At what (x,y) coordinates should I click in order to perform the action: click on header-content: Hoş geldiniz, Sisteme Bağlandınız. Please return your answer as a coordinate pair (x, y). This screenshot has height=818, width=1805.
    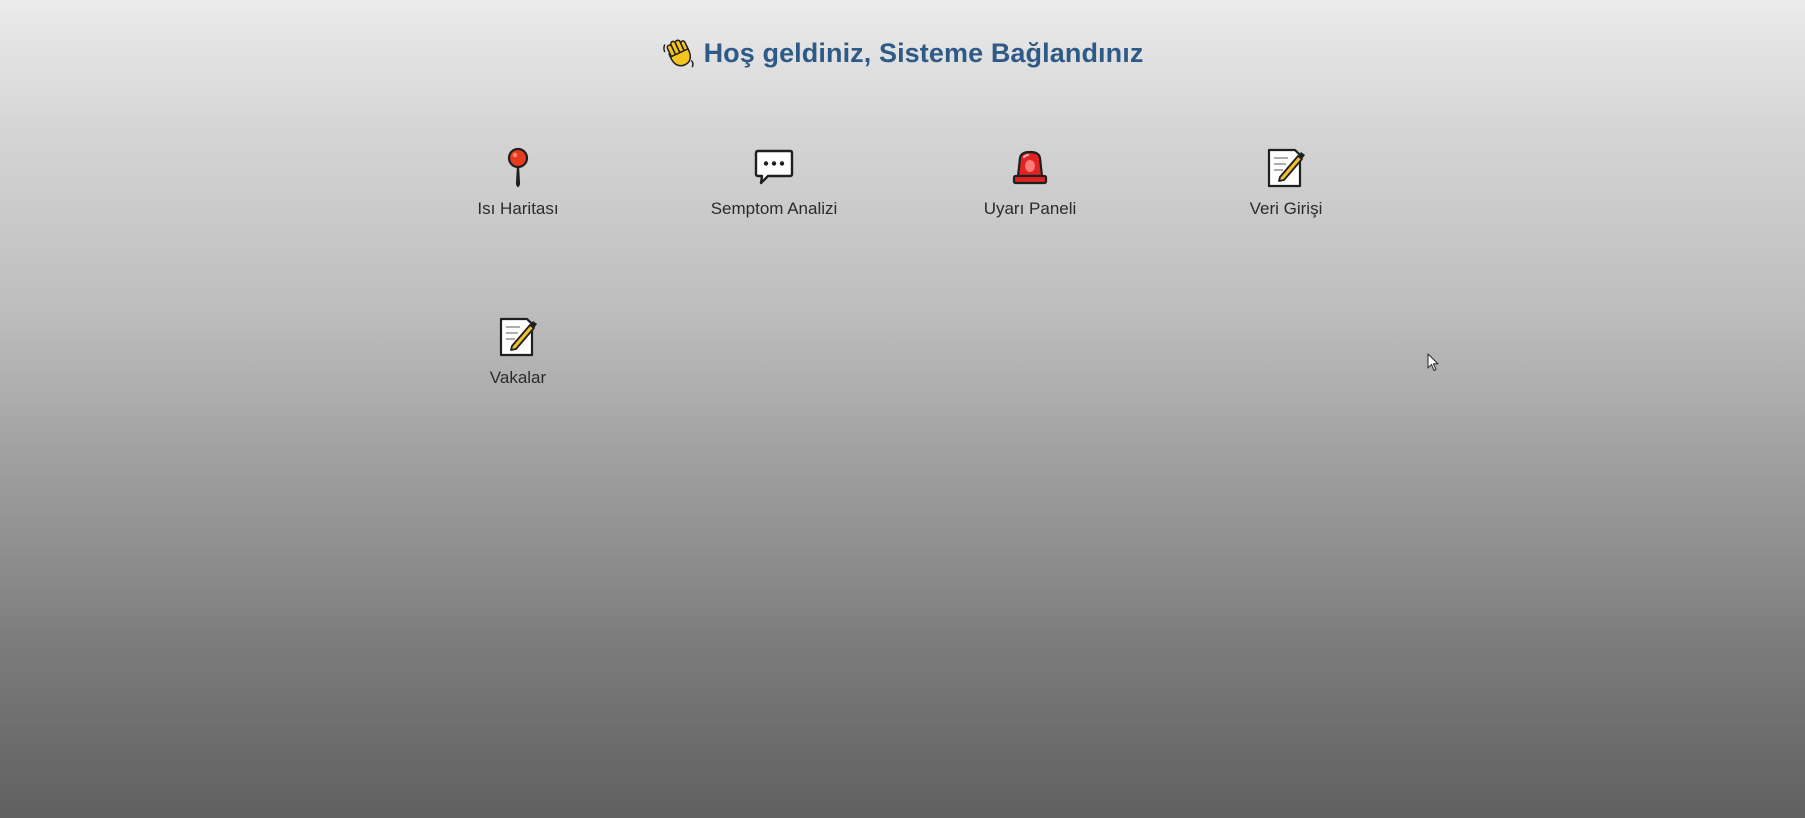
    Looking at the image, I should click on (903, 53).